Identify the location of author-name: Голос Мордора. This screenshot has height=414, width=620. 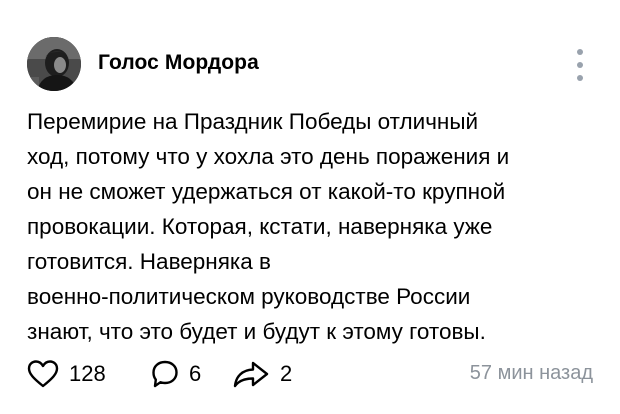
(178, 63).